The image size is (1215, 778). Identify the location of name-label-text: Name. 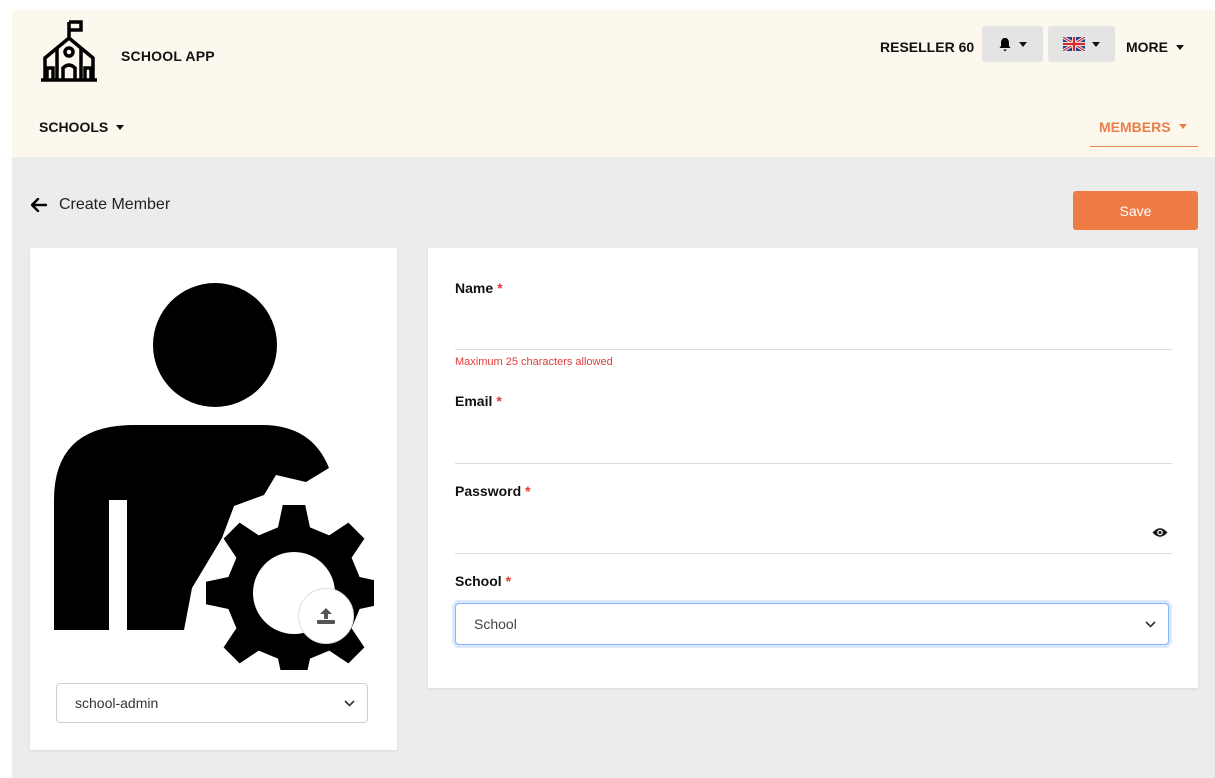
(474, 288).